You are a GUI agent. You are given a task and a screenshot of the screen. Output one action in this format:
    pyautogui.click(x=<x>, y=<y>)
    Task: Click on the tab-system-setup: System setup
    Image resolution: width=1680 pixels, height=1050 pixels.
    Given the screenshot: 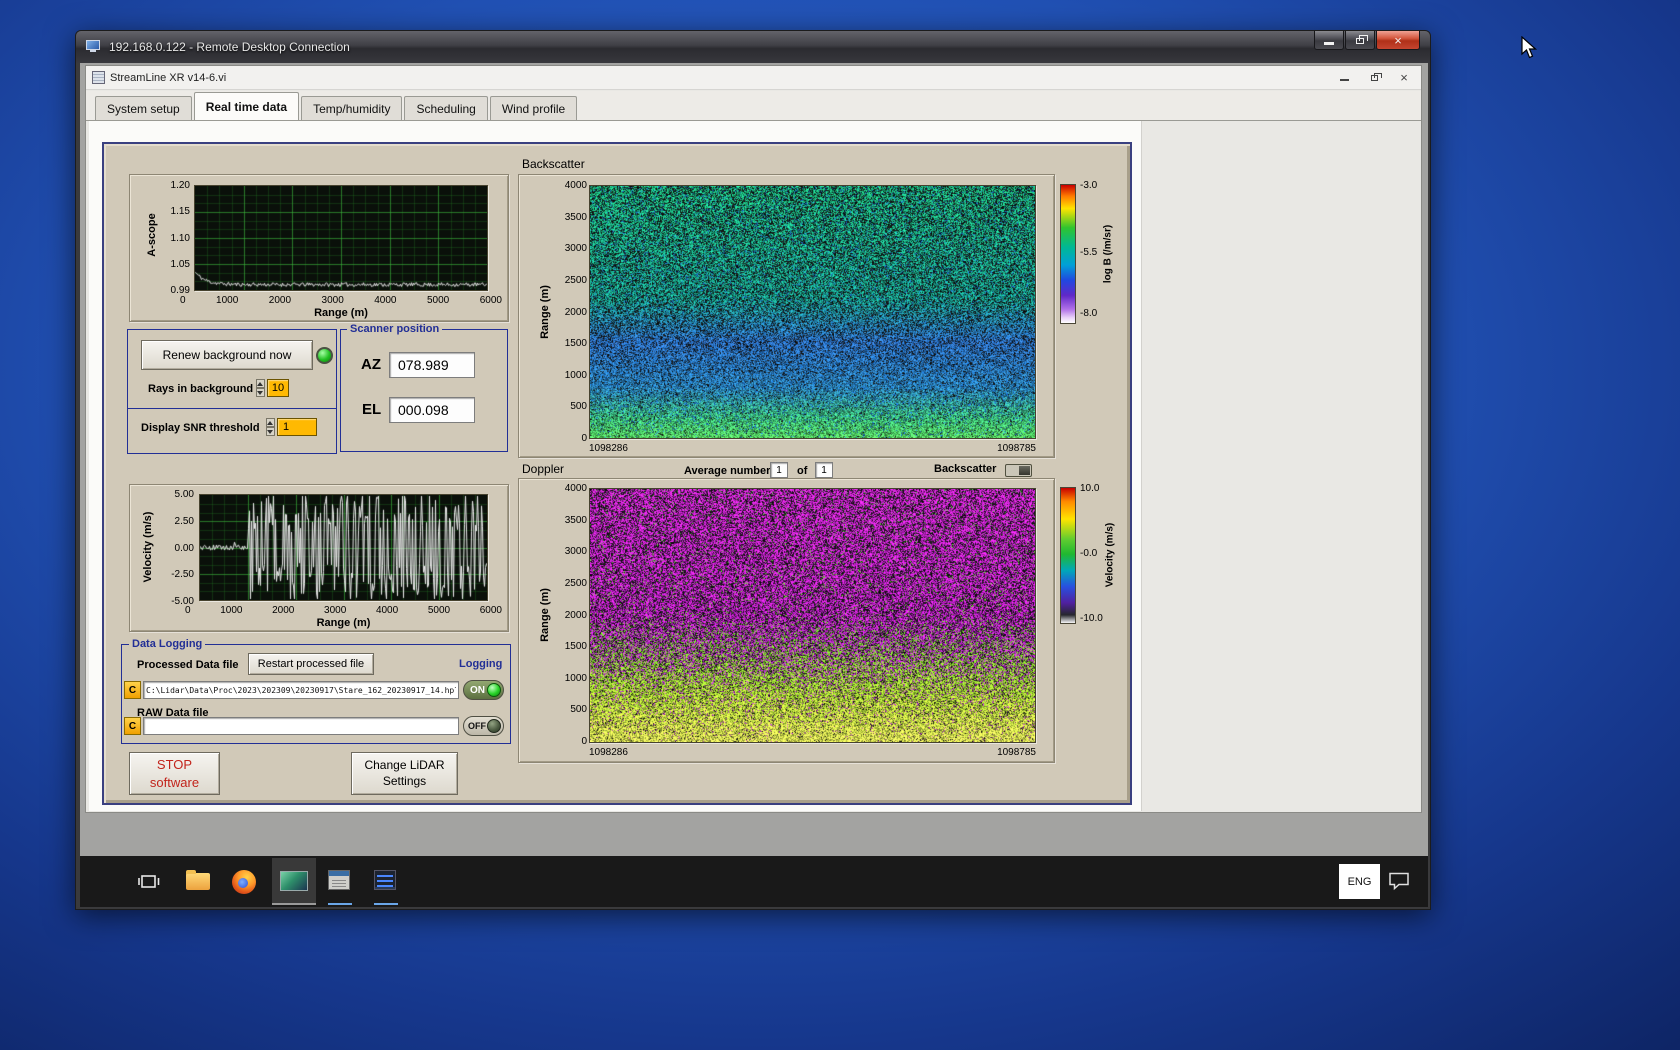 What is the action you would take?
    pyautogui.click(x=143, y=108)
    